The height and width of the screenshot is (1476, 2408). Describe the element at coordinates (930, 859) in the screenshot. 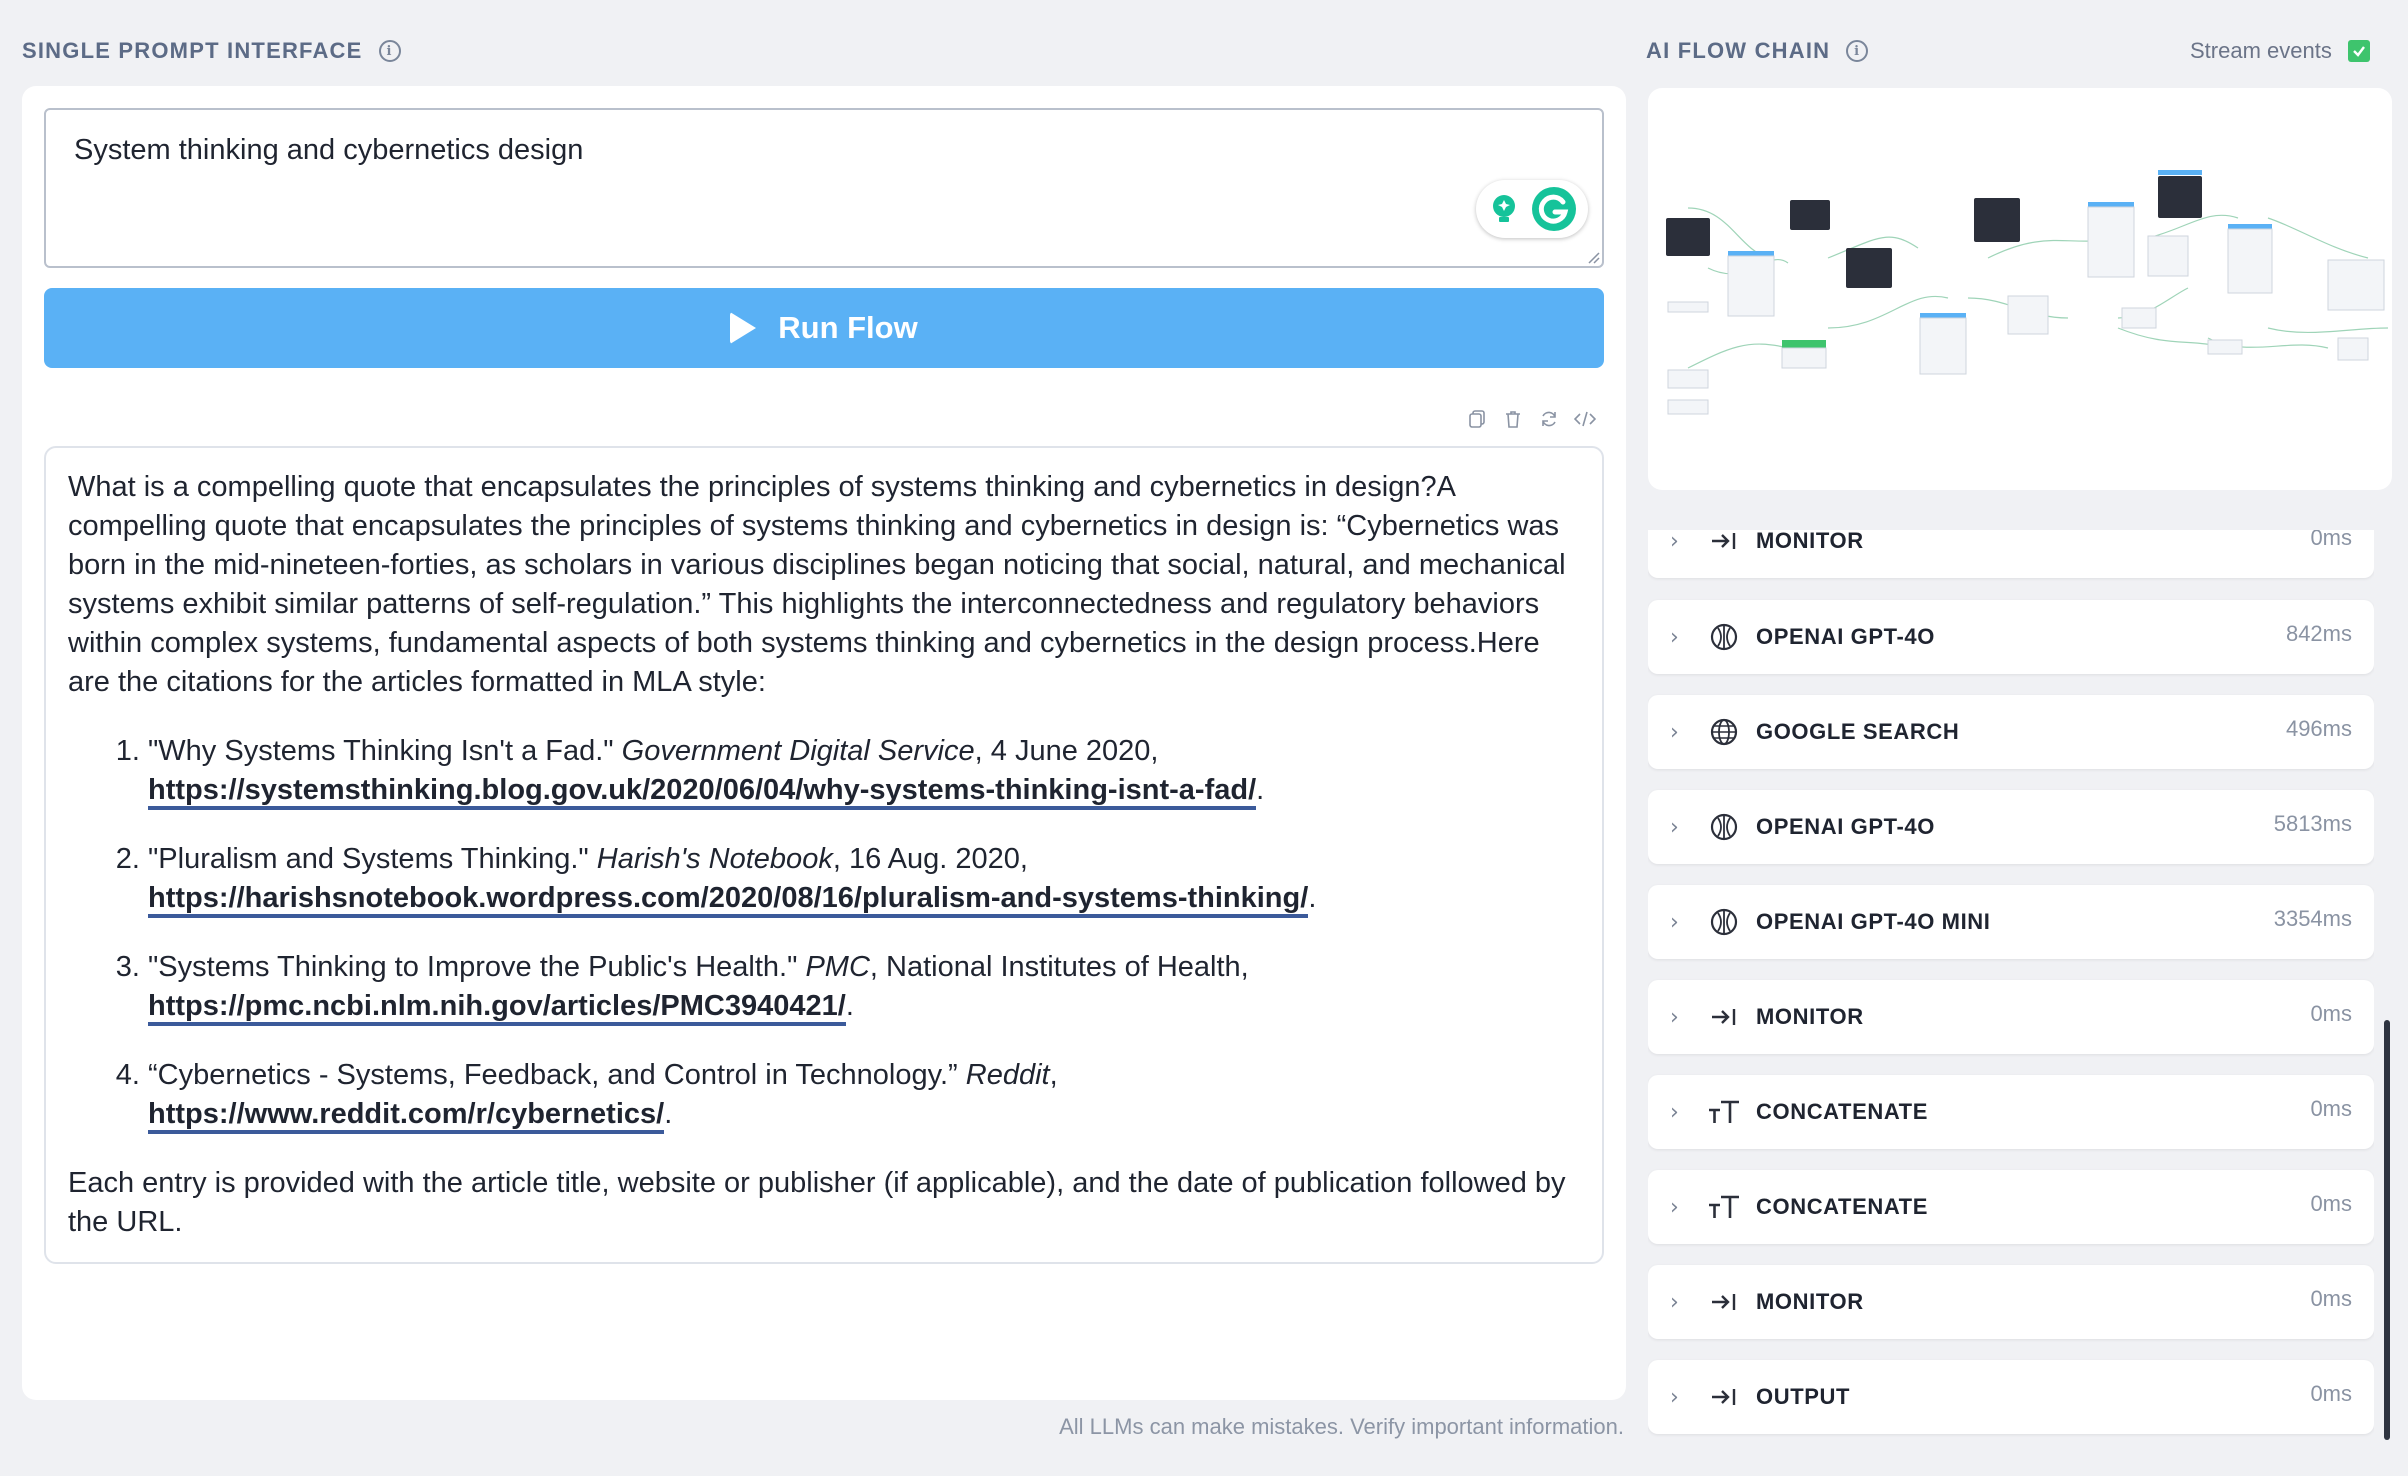

I see `citation-detail: , 16 Aug. 2020,` at that location.